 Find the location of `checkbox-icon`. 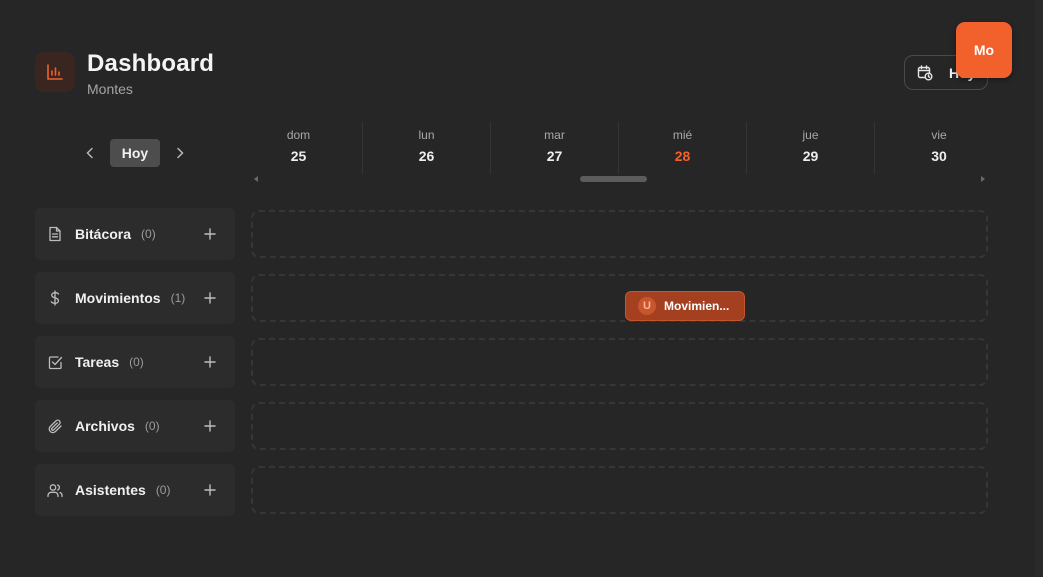

checkbox-icon is located at coordinates (55, 362).